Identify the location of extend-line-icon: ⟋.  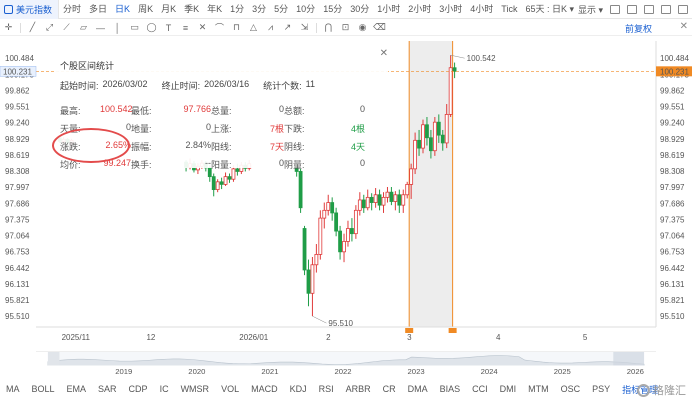
(66, 28).